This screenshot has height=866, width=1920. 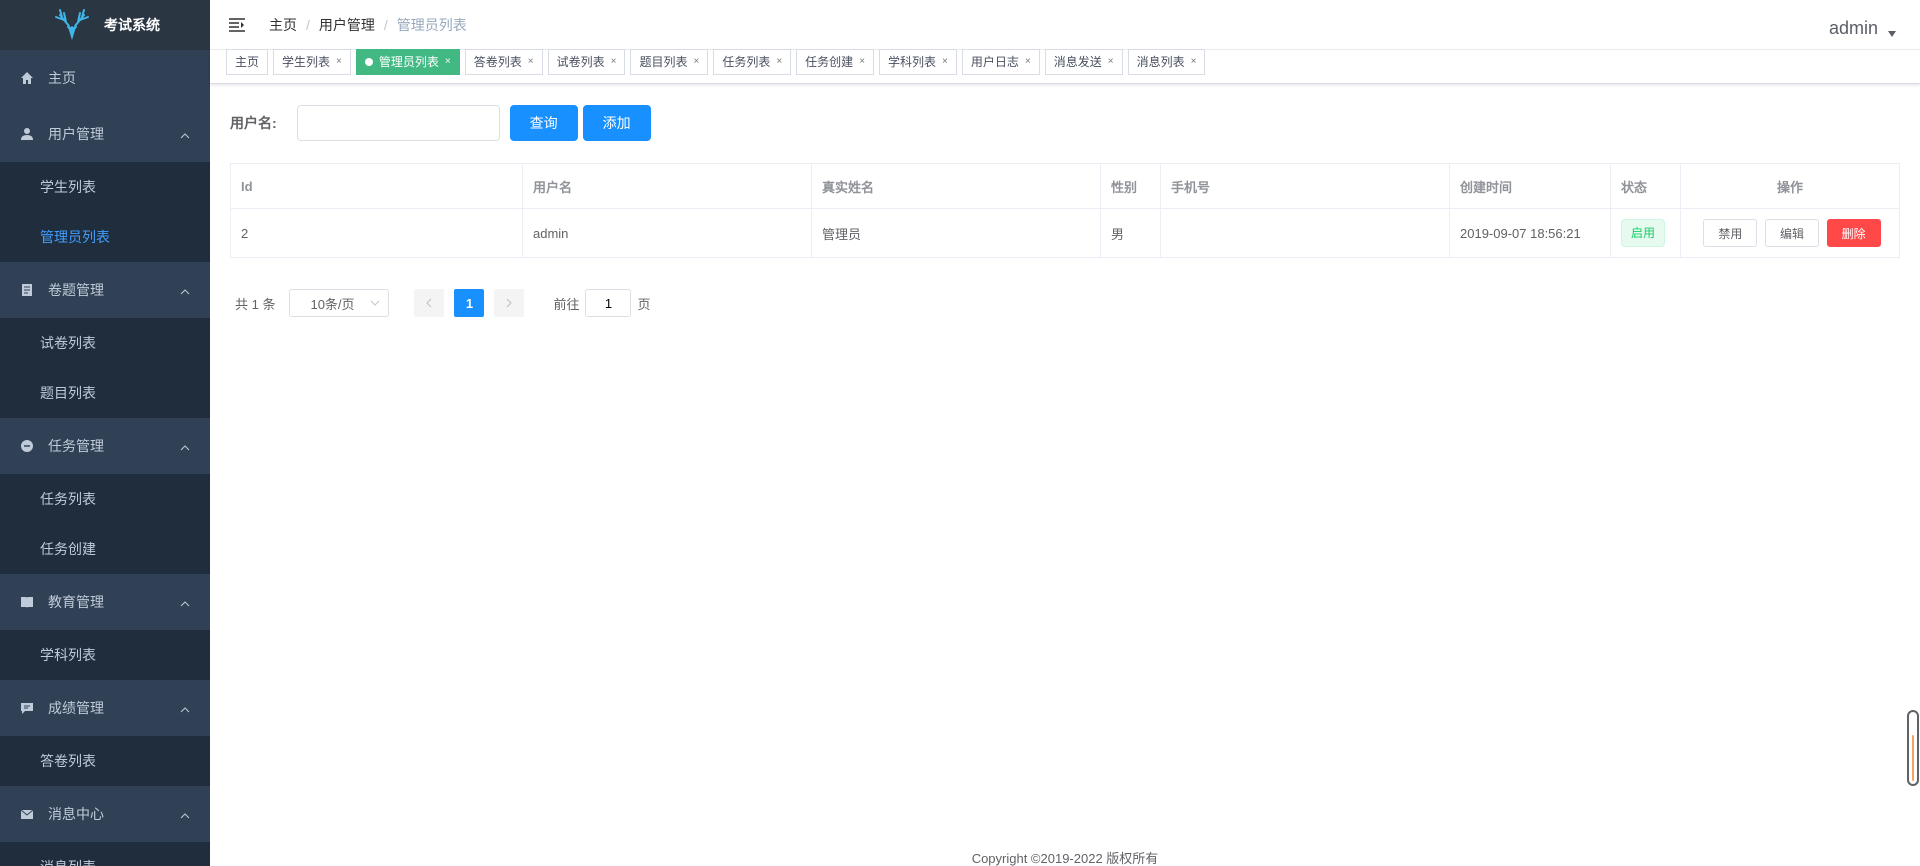 I want to click on column-header-actions: 操作, so click(x=1790, y=186).